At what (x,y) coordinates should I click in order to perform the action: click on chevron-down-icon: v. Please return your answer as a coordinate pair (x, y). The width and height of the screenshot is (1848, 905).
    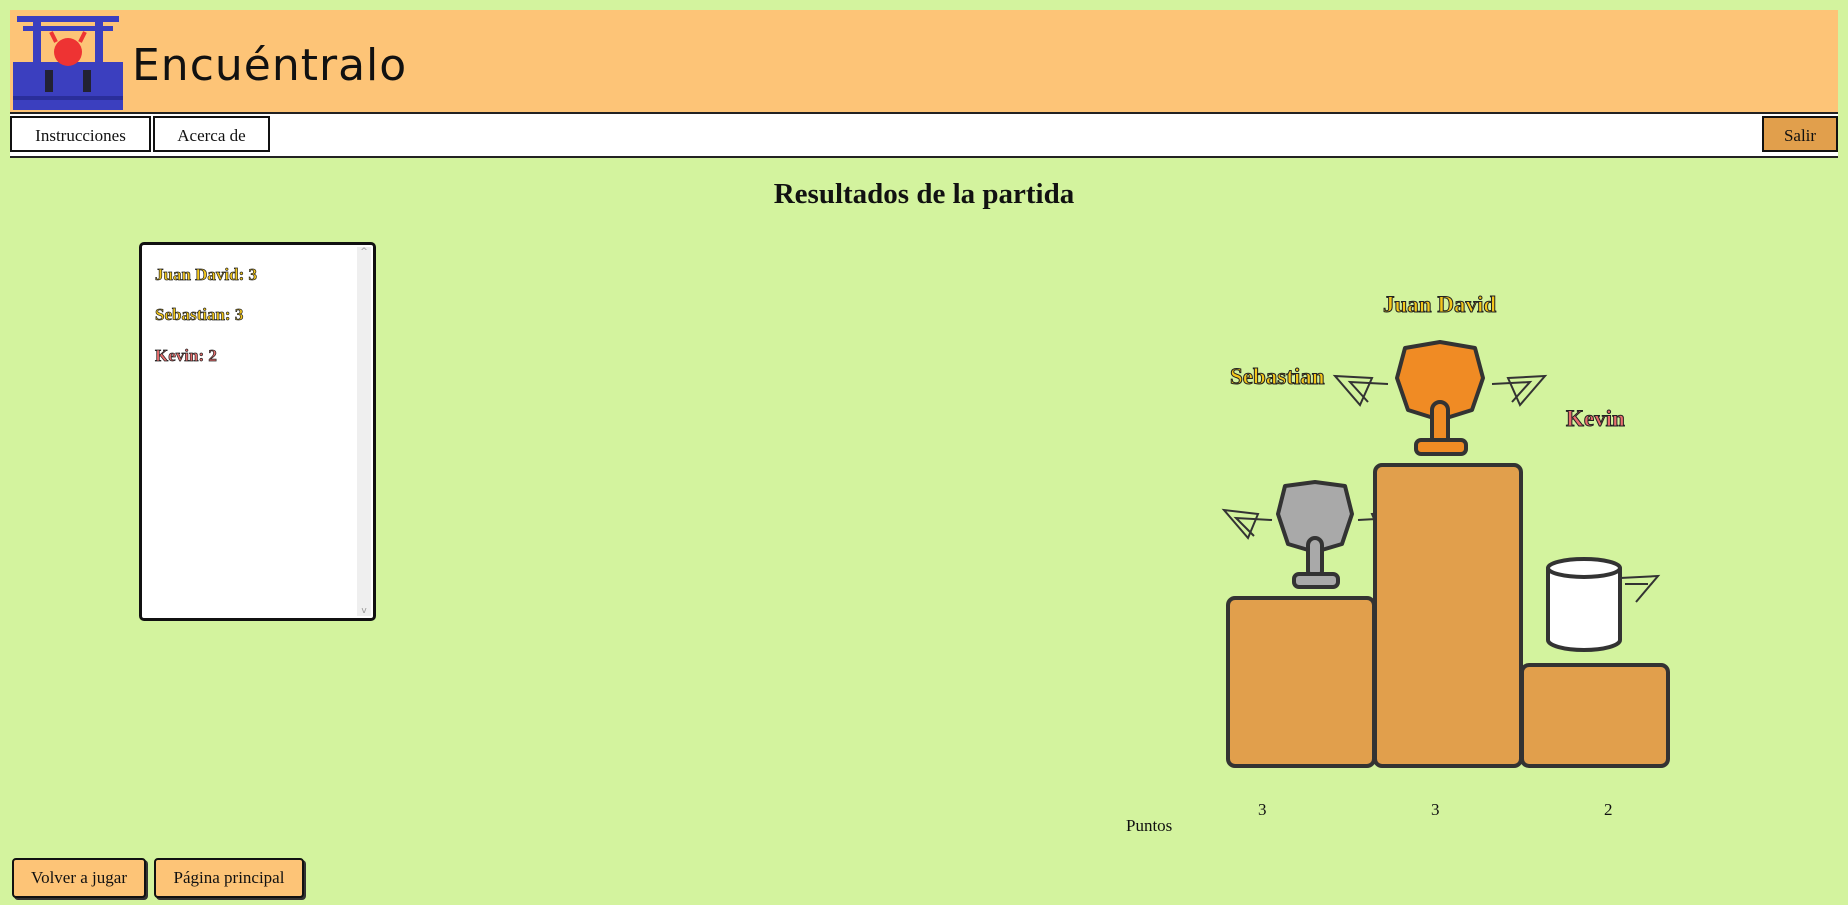
    Looking at the image, I should click on (364, 611).